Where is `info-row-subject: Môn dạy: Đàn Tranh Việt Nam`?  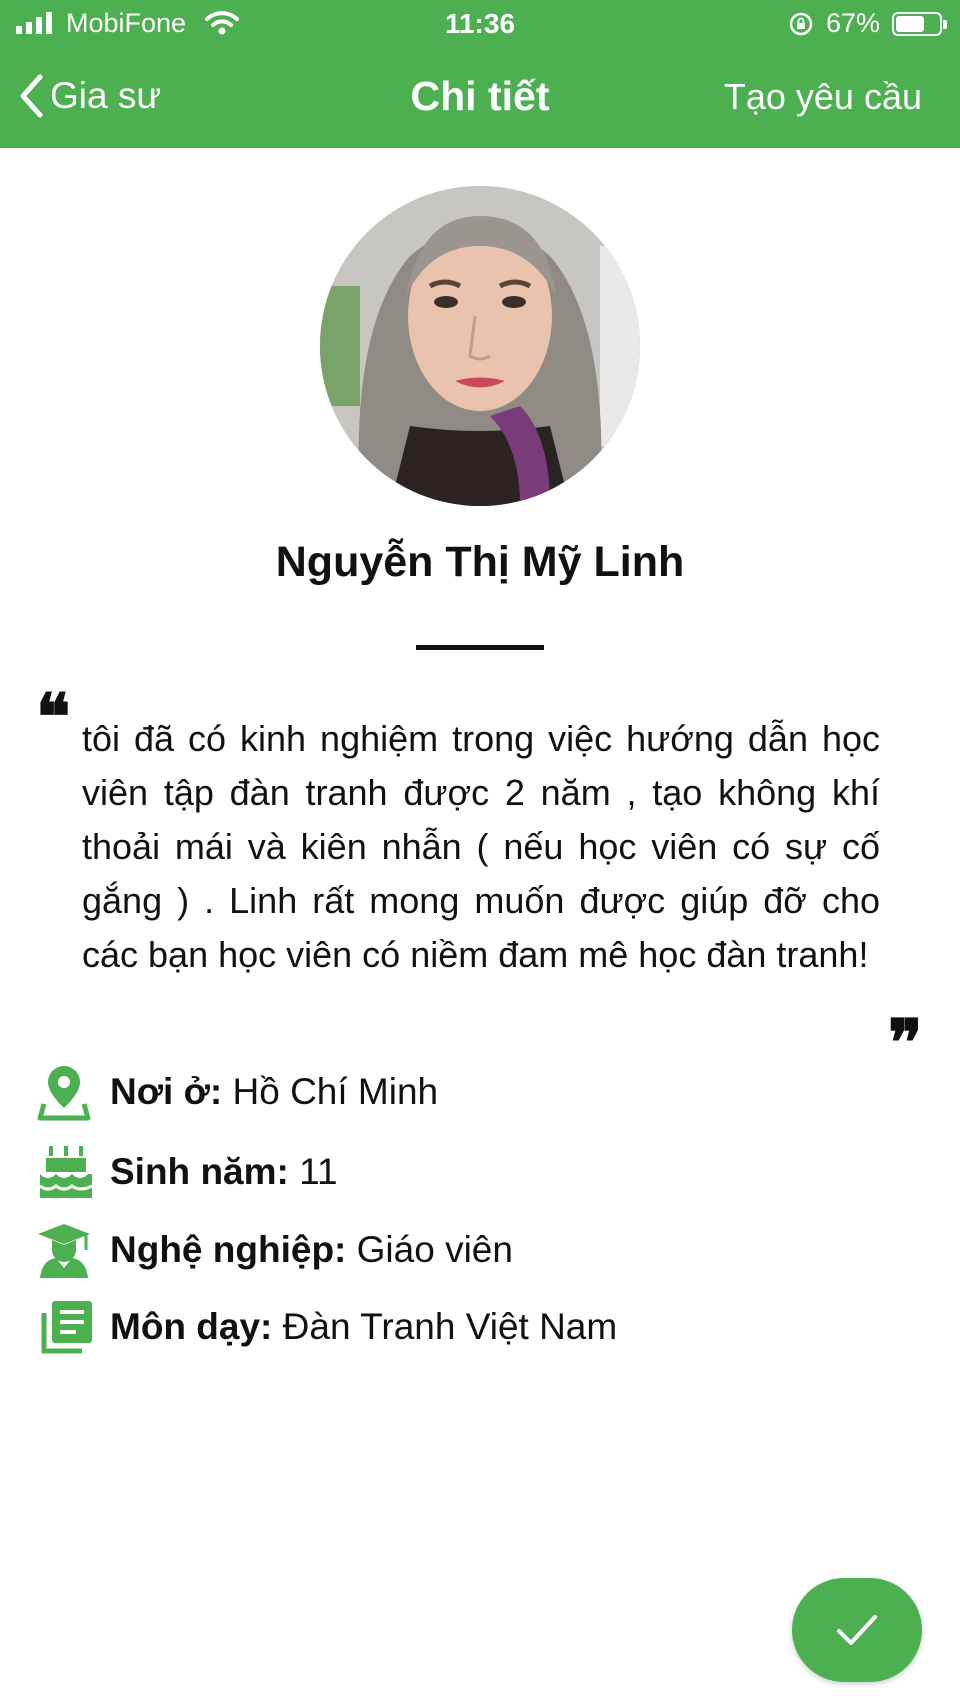
info-row-subject: Môn dạy: Đàn Tranh Việt Nam is located at coordinates (326, 1327).